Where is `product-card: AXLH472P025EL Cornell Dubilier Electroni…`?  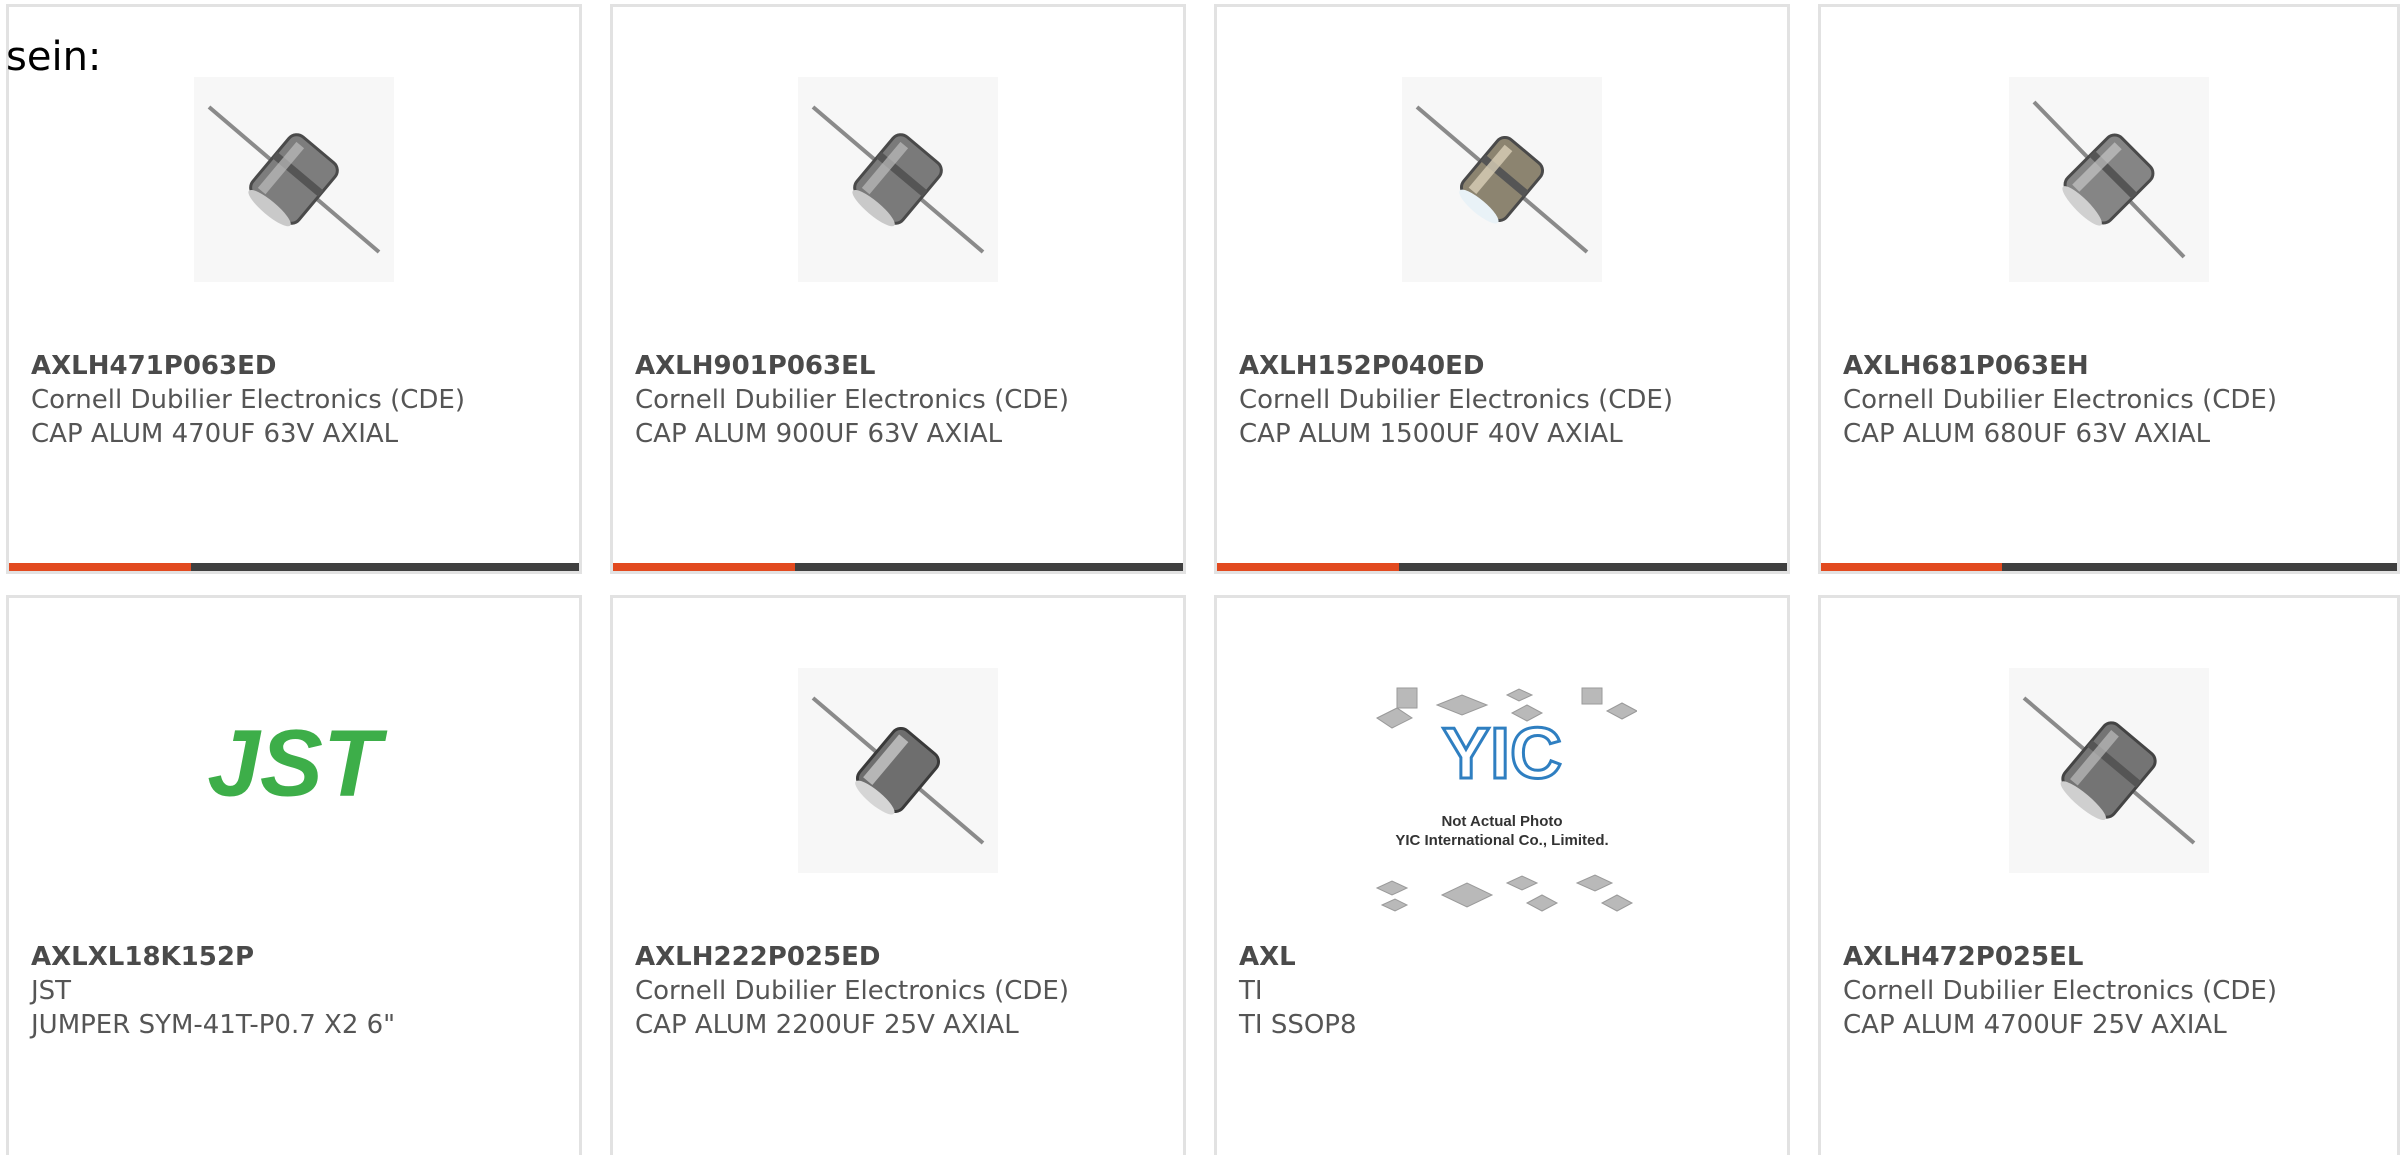
product-card: AXLH472P025EL Cornell Dubilier Electroni… is located at coordinates (2109, 875).